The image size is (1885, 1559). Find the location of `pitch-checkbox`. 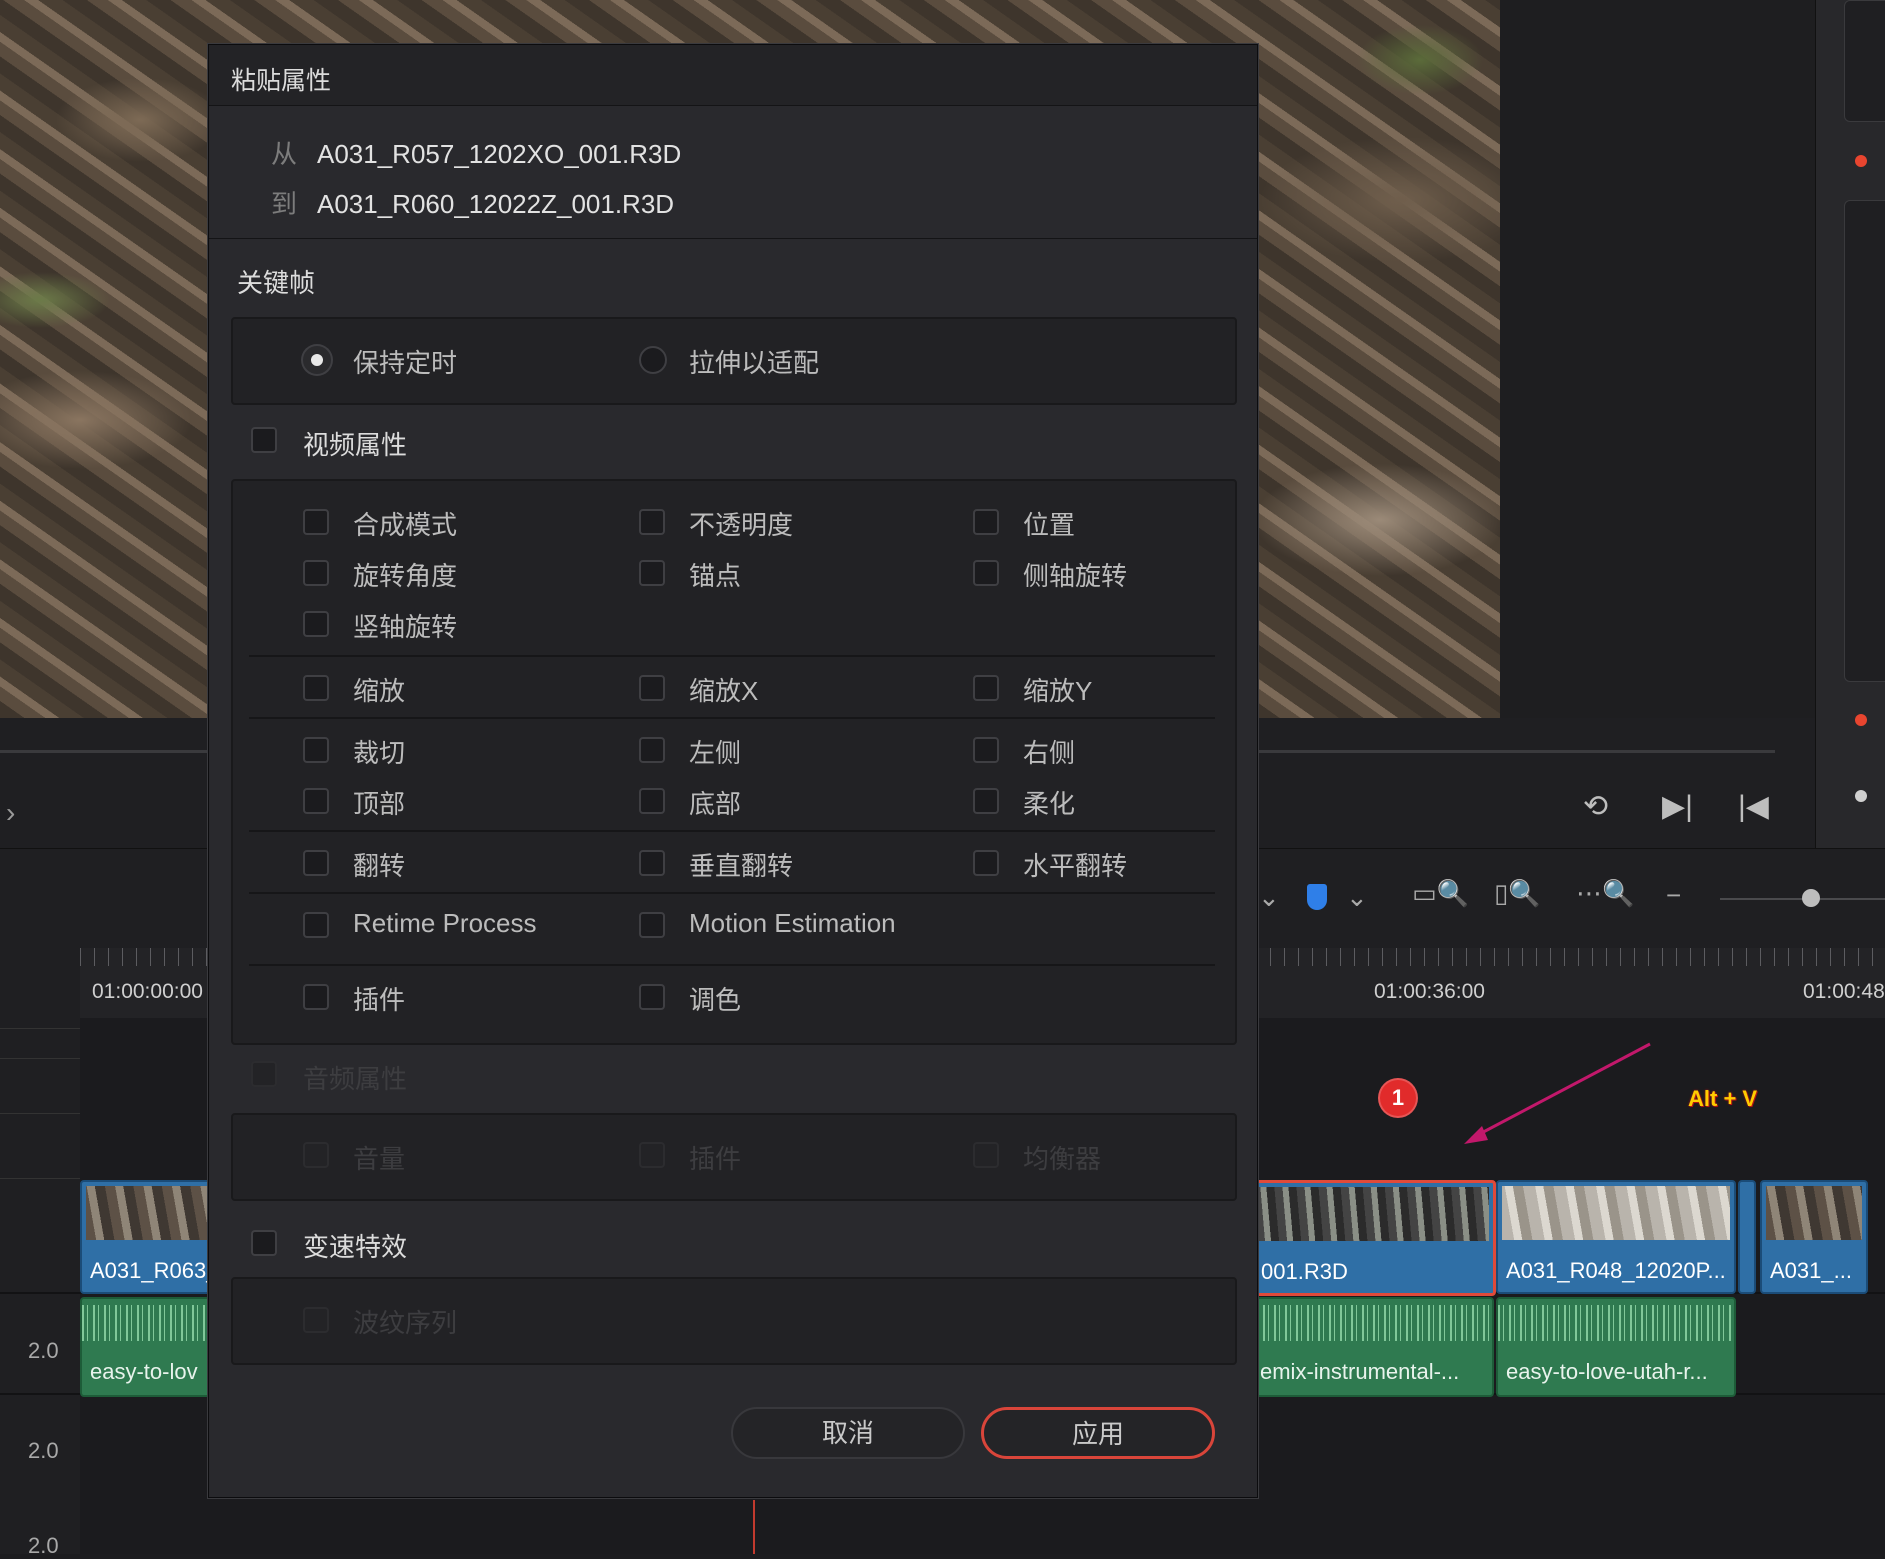

pitch-checkbox is located at coordinates (986, 573).